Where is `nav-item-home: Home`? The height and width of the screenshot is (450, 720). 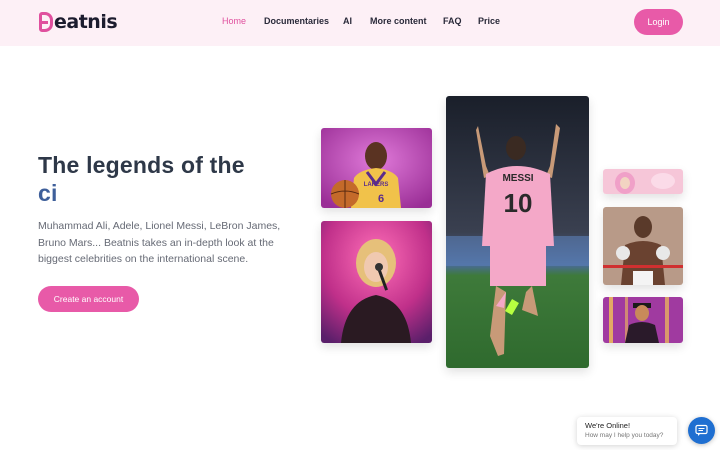 nav-item-home: Home is located at coordinates (234, 21).